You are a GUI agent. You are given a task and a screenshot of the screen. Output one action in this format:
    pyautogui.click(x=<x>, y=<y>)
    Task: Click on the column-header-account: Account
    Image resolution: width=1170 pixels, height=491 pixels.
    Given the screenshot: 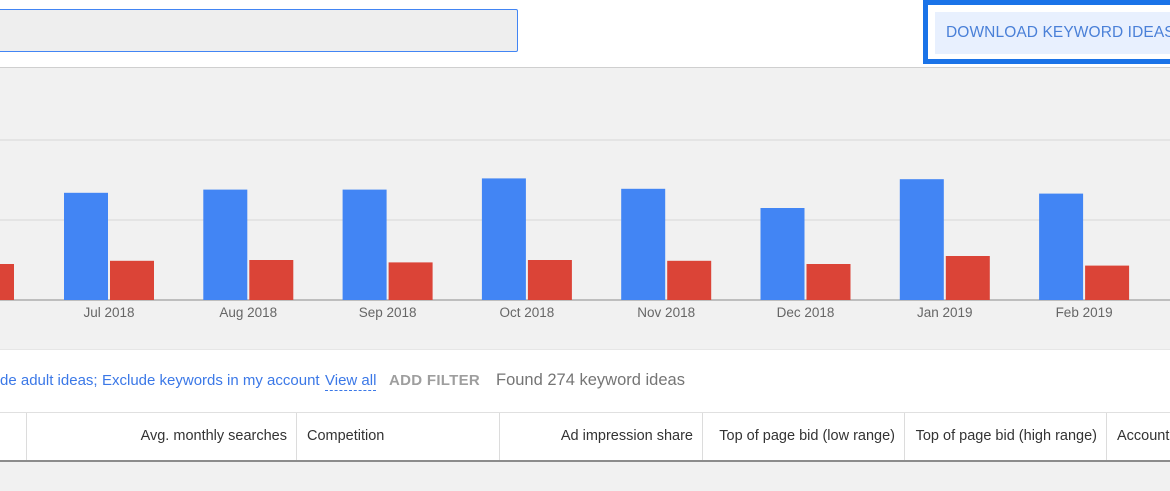 What is the action you would take?
    pyautogui.click(x=1138, y=436)
    